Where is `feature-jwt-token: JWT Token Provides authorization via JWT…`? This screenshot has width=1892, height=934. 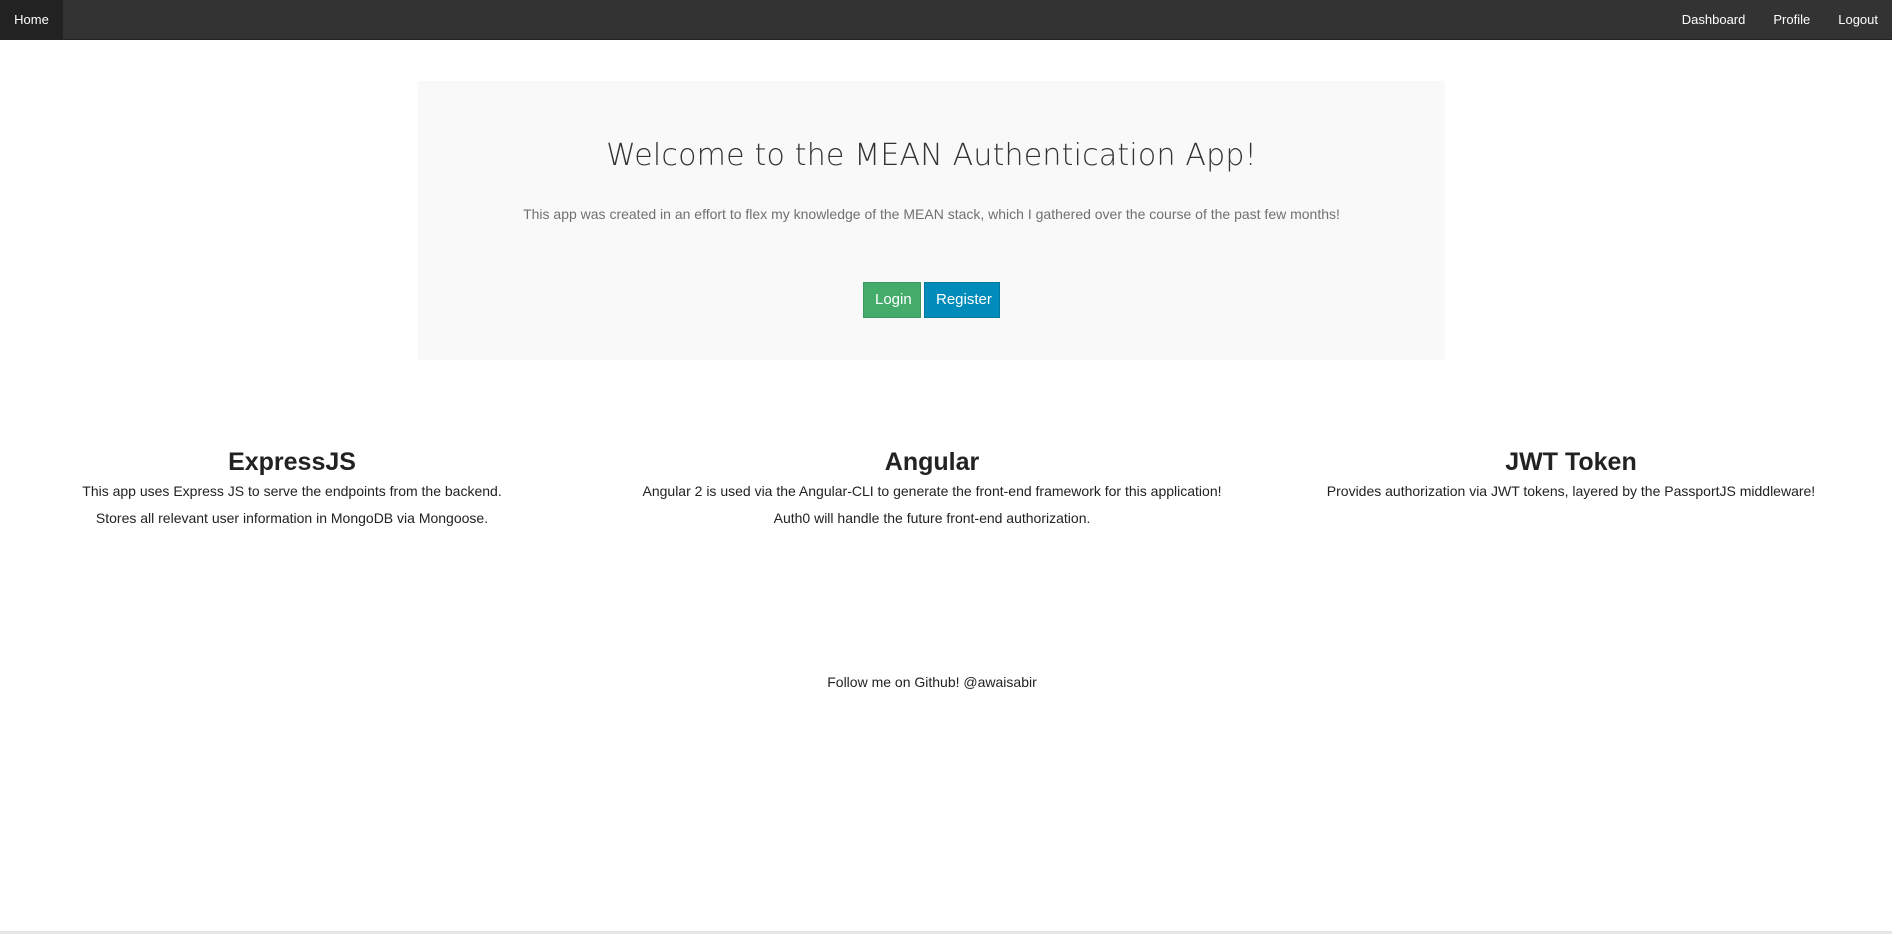 feature-jwt-token: JWT Token Provides authorization via JWT… is located at coordinates (1571, 475).